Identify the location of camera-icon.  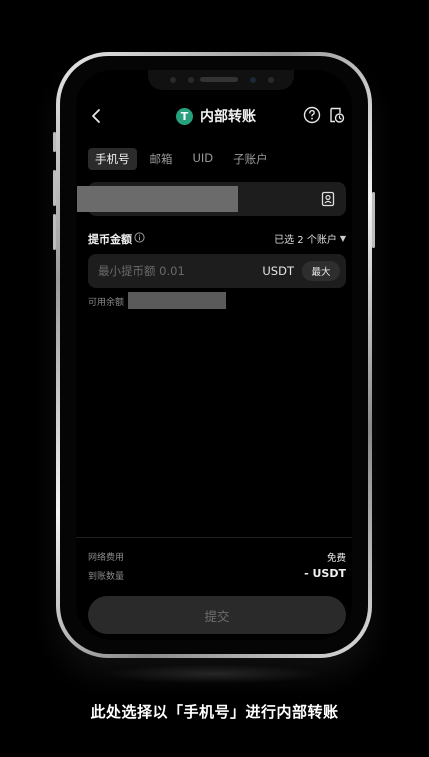
(253, 80).